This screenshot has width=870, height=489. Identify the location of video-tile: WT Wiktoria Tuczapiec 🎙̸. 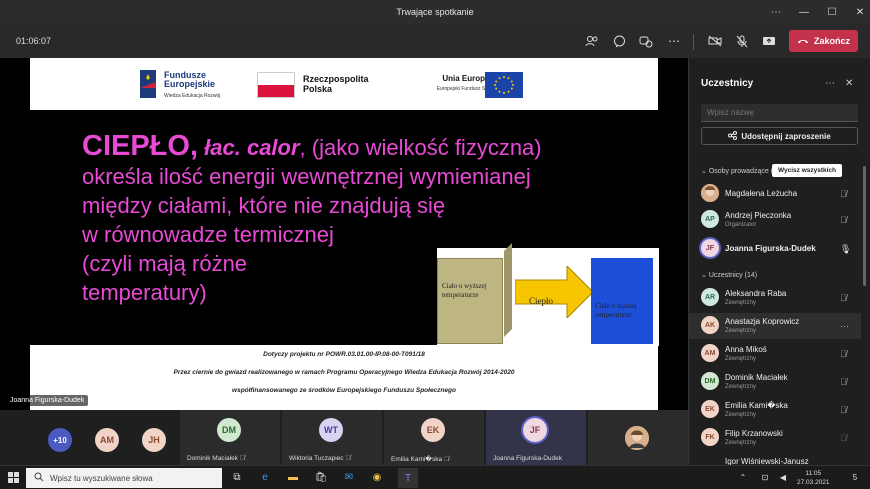
(332, 437).